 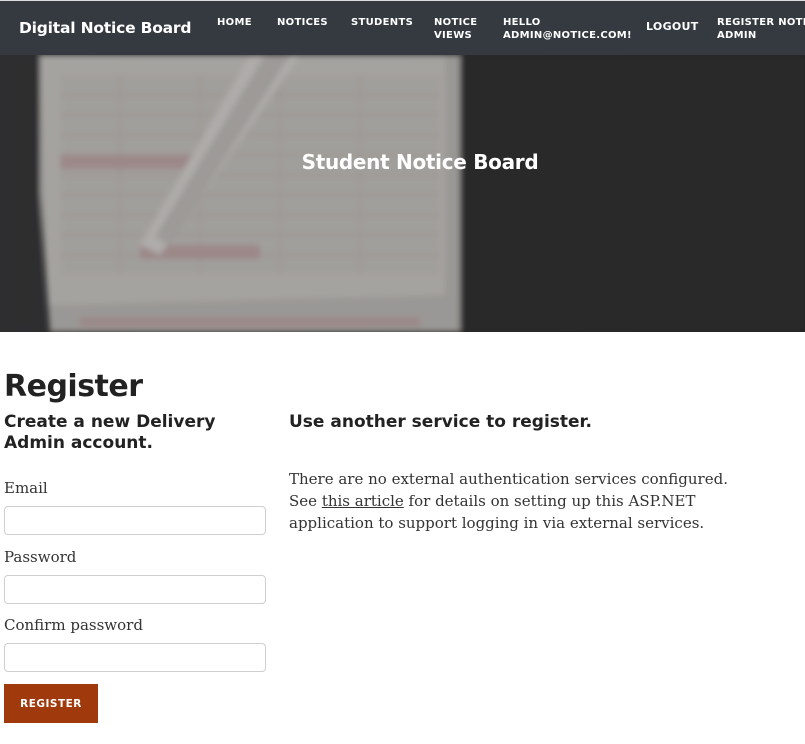 What do you see at coordinates (363, 501) in the screenshot?
I see `this-article-link: this article` at bounding box center [363, 501].